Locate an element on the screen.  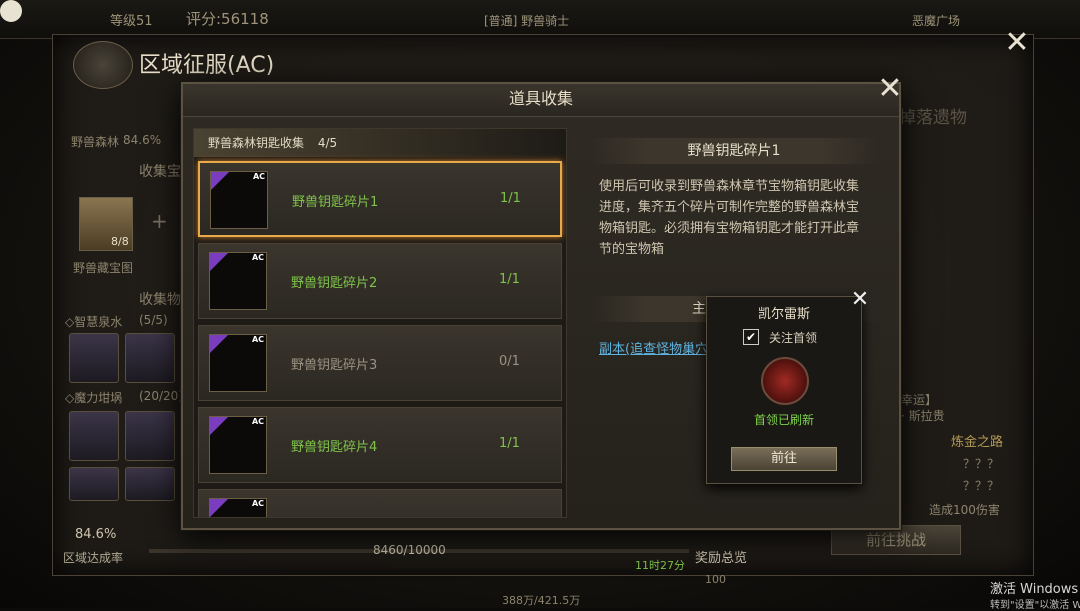
plus-icon: + is located at coordinates (159, 221).